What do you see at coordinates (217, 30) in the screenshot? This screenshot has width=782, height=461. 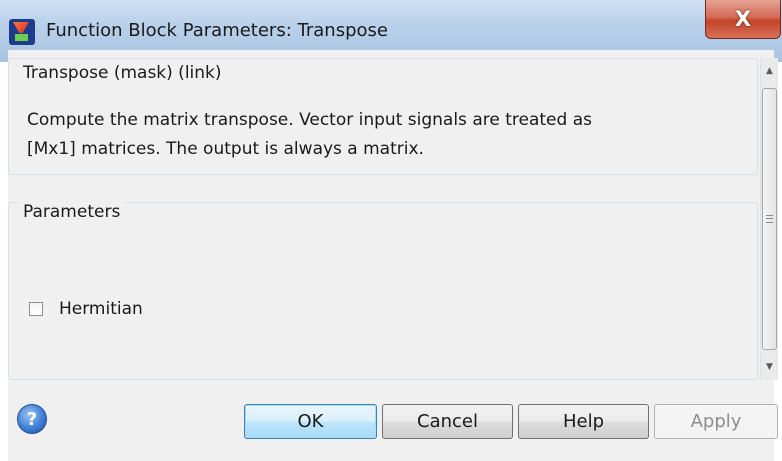 I see `window-title: Function Block Parameters: Transpose` at bounding box center [217, 30].